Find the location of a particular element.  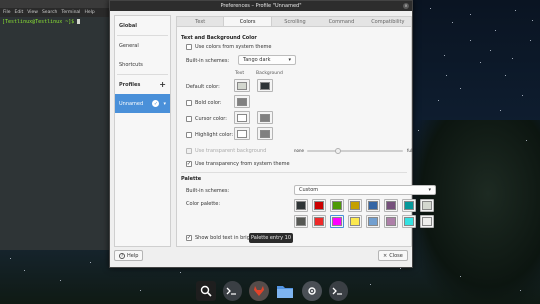

chevron-down-icon: ▾ is located at coordinates (289, 60).